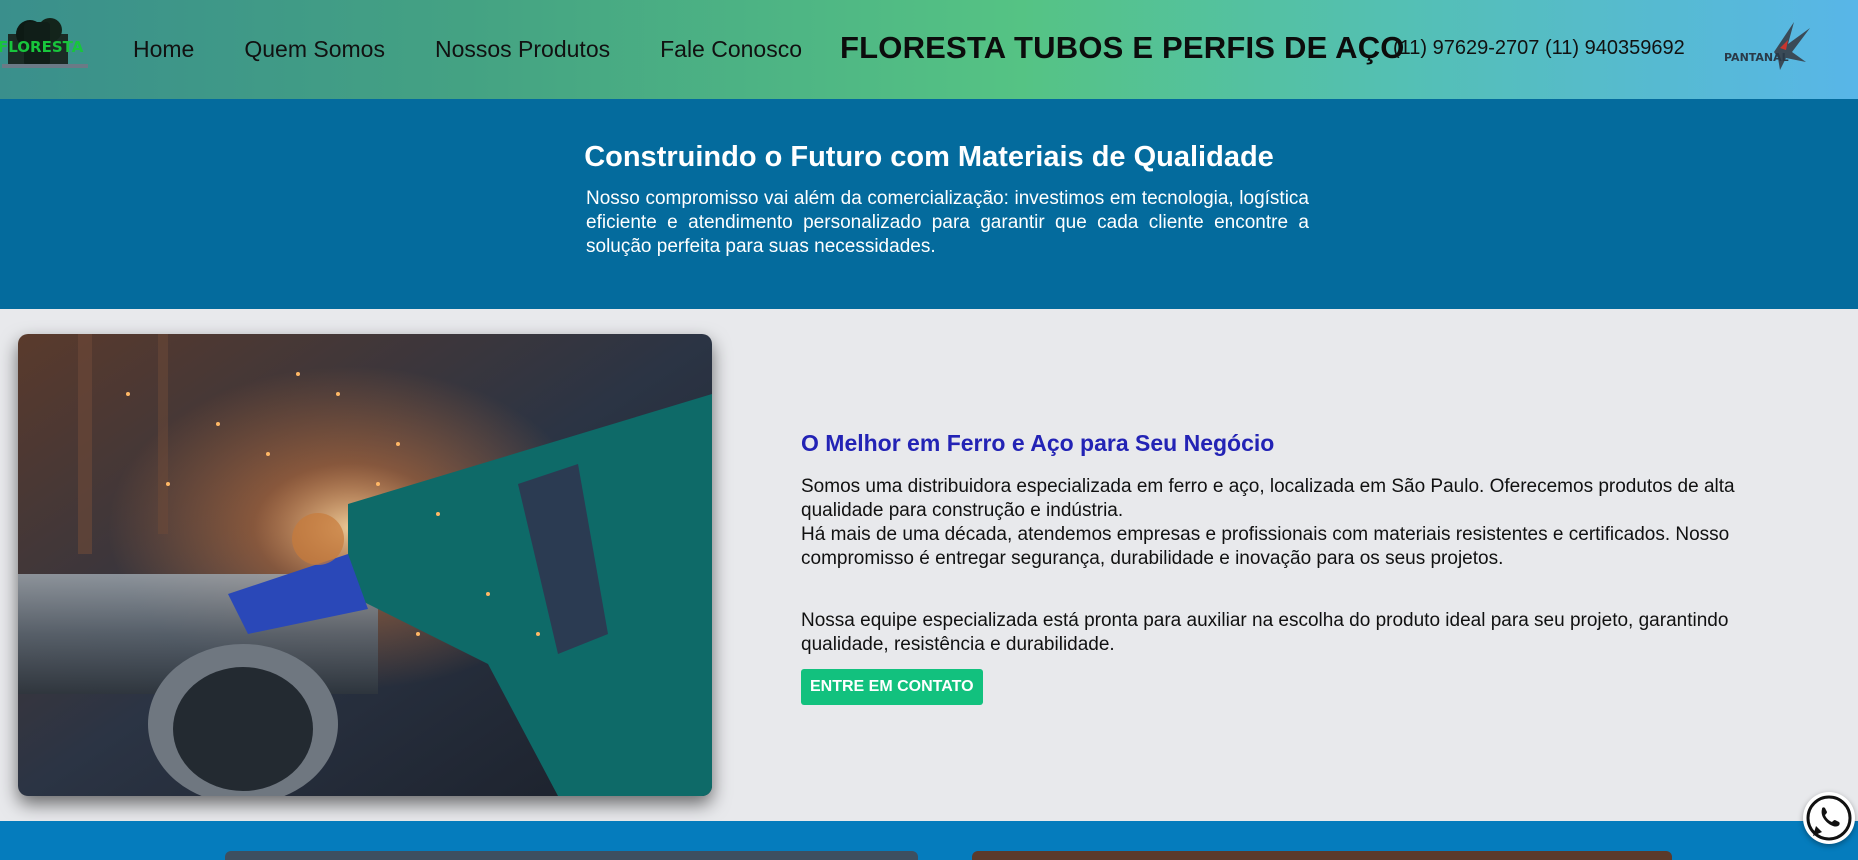 The image size is (1858, 860). I want to click on nav-quem-somos: Quem Somos, so click(314, 49).